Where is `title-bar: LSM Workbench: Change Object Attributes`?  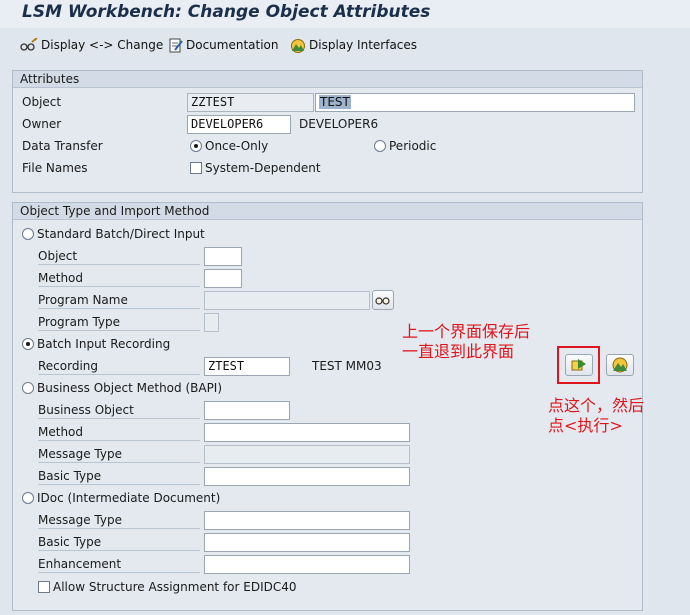
title-bar: LSM Workbench: Change Object Attributes is located at coordinates (345, 14).